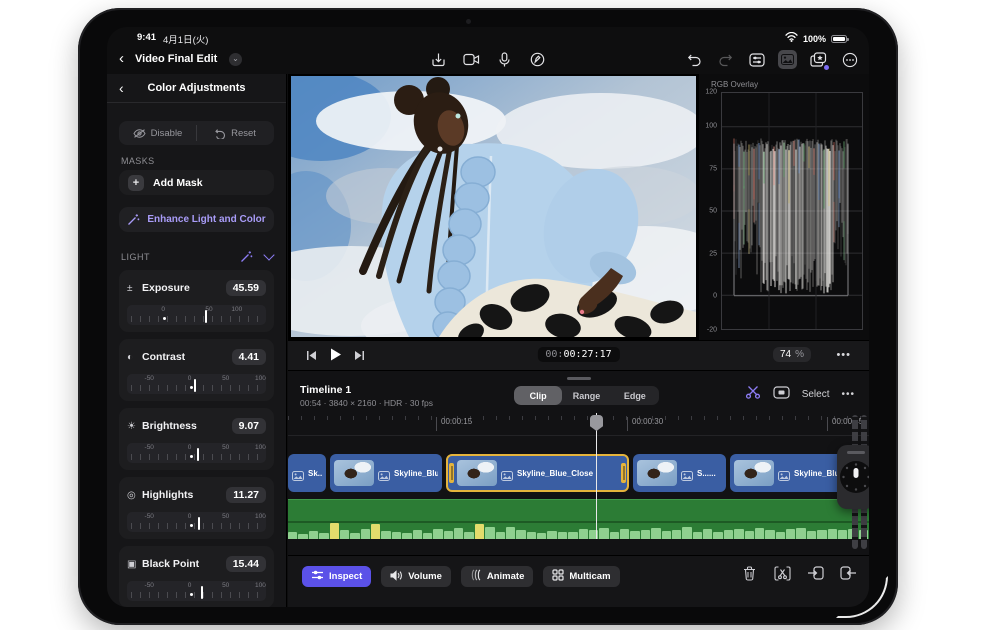  I want to click on mode-range: Range, so click(586, 395).